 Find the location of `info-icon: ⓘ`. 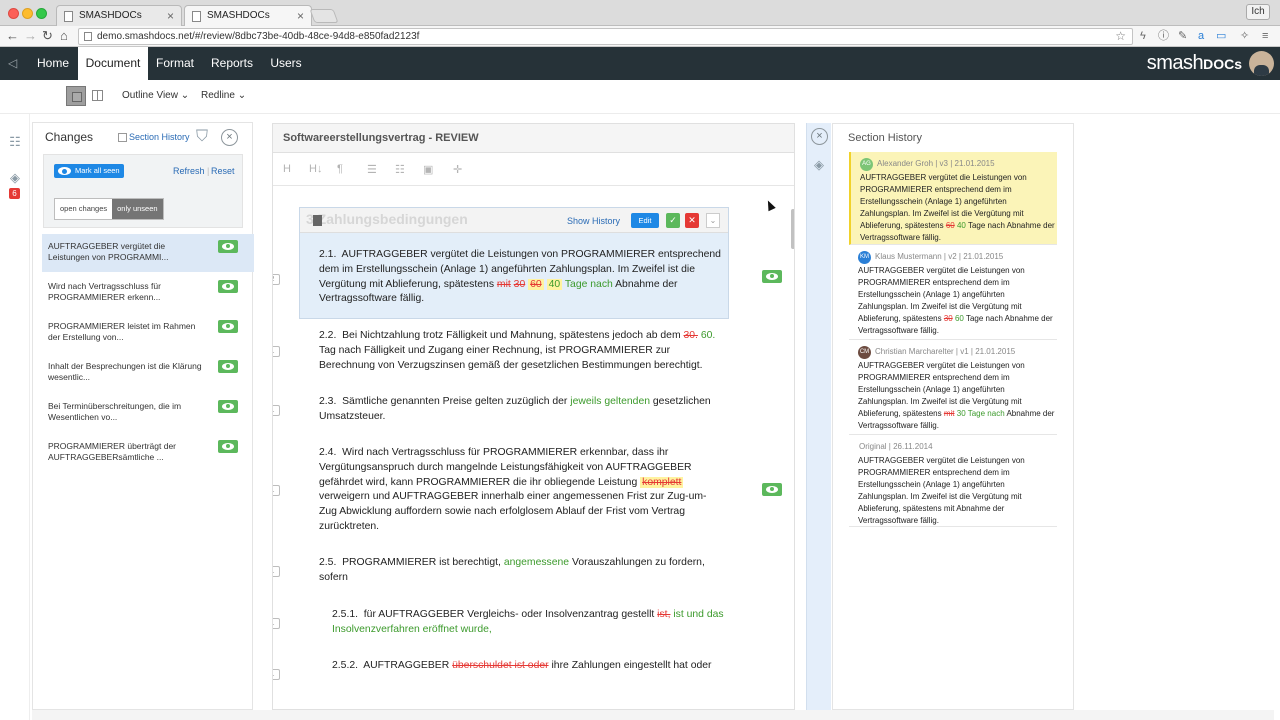

info-icon: ⓘ is located at coordinates (1163, 36).